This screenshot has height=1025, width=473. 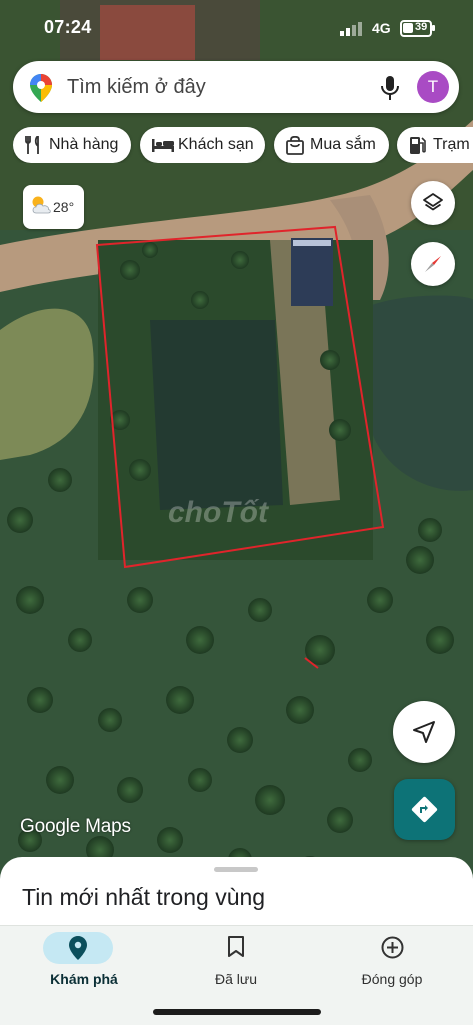 What do you see at coordinates (84, 966) in the screenshot?
I see `nav-explore: Khám phá` at bounding box center [84, 966].